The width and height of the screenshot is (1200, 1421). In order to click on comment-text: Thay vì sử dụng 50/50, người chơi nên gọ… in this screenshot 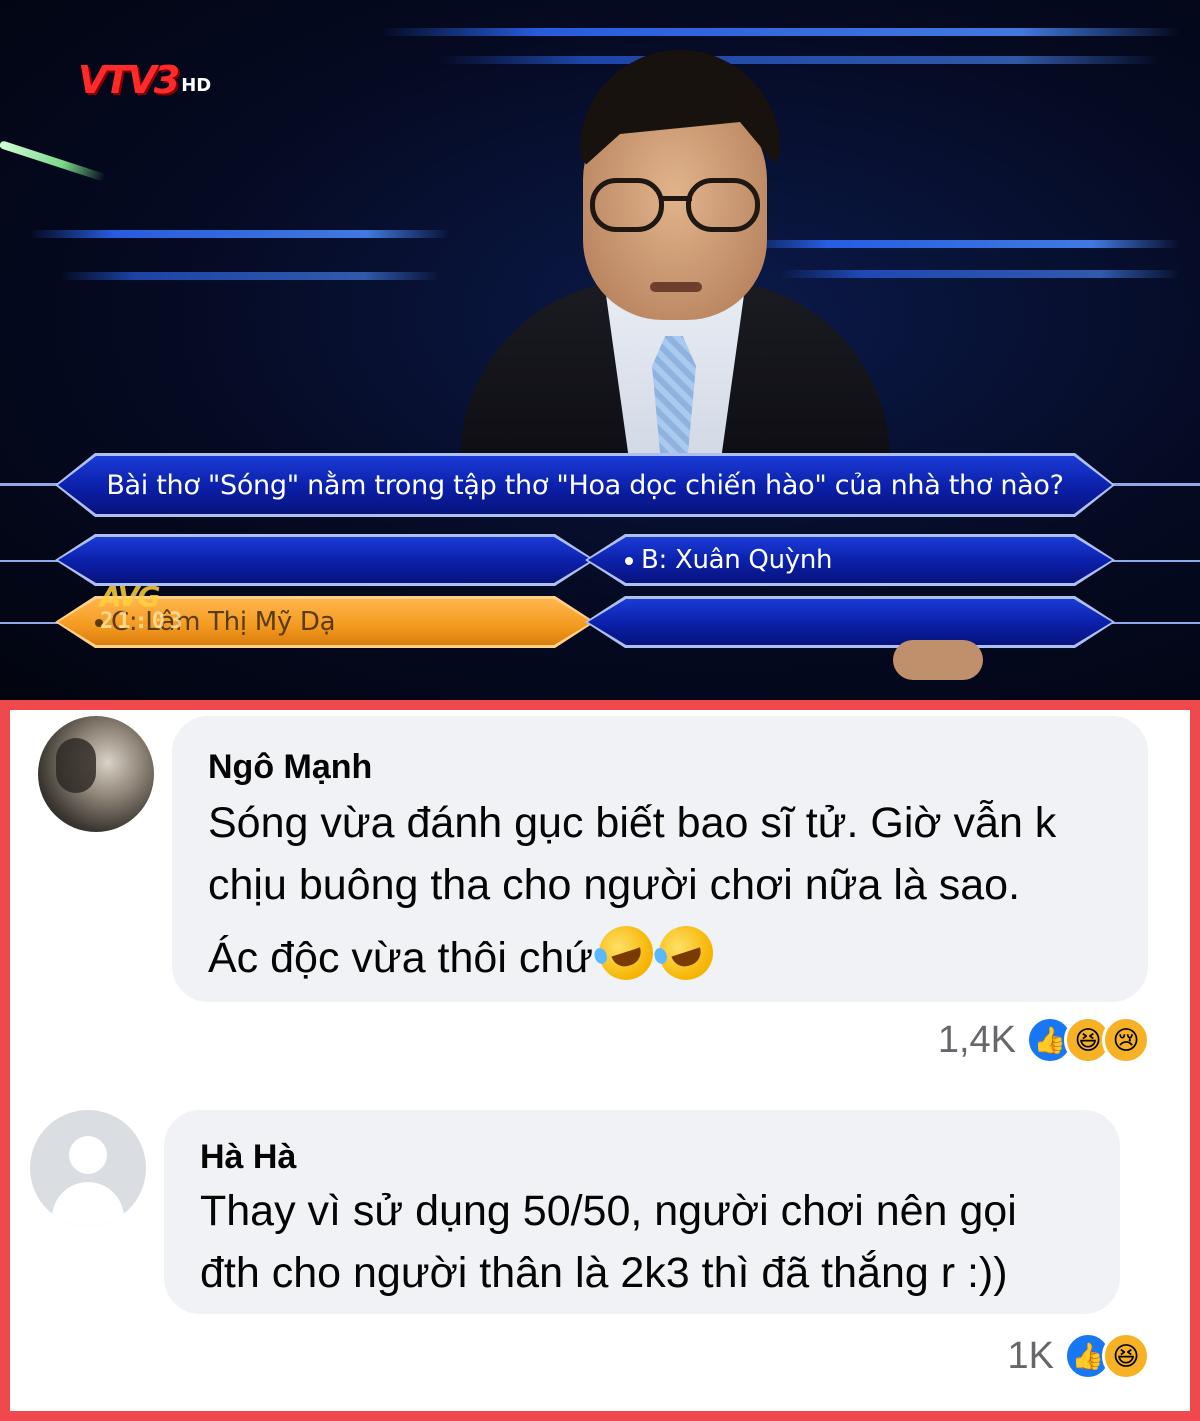, I will do `click(608, 1242)`.